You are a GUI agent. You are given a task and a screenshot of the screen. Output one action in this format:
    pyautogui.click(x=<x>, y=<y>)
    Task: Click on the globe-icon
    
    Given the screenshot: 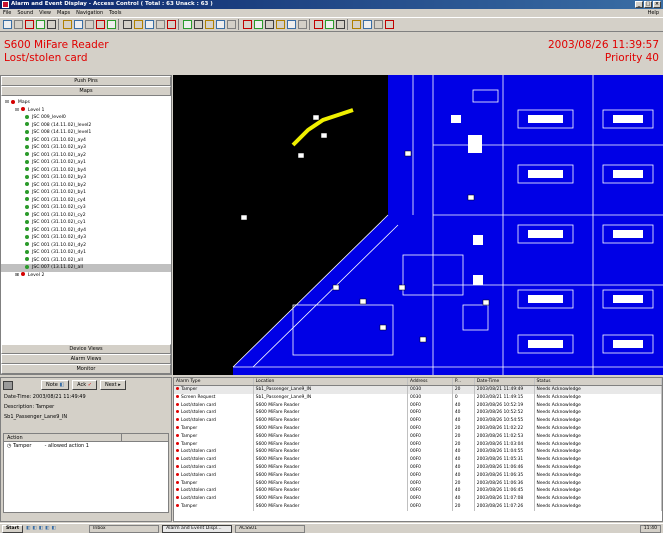 What is the action you would take?
    pyautogui.click(x=378, y=24)
    